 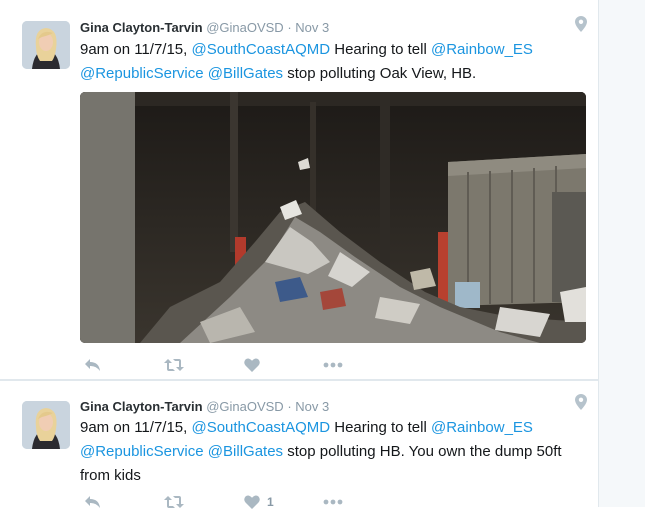 I want to click on reply-icon, so click(x=92, y=365).